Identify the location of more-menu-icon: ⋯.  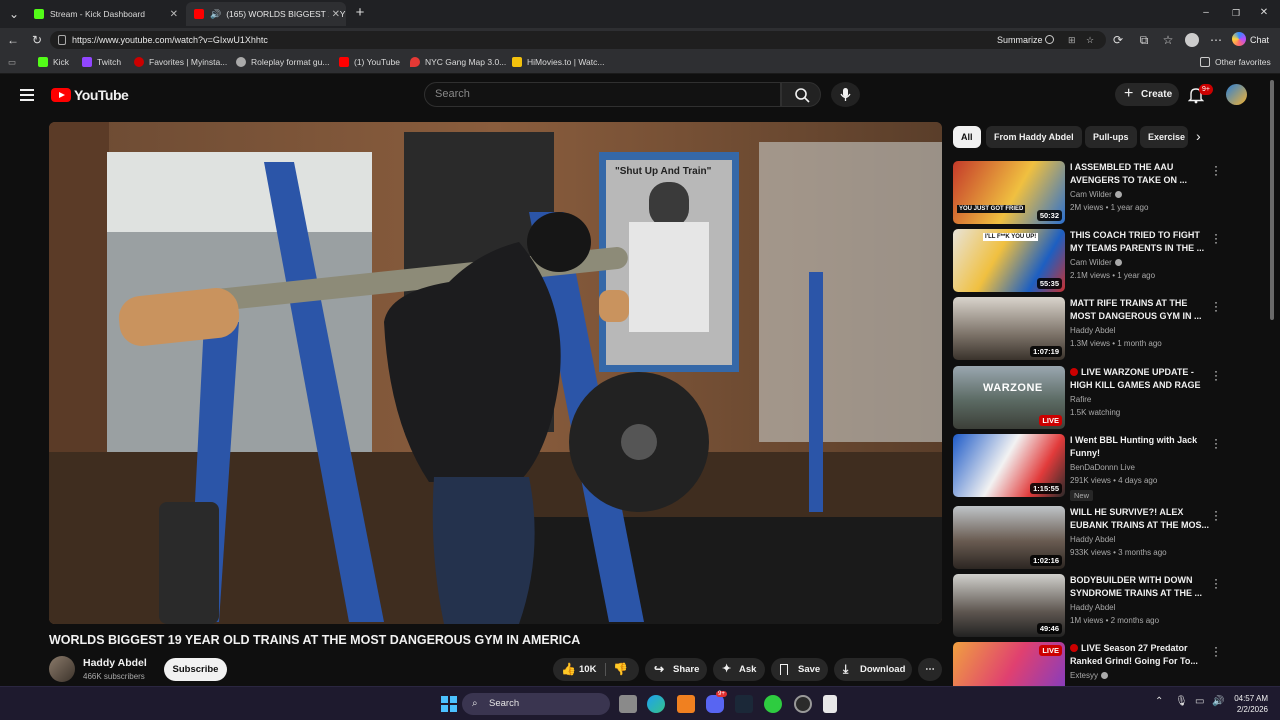
(1216, 40).